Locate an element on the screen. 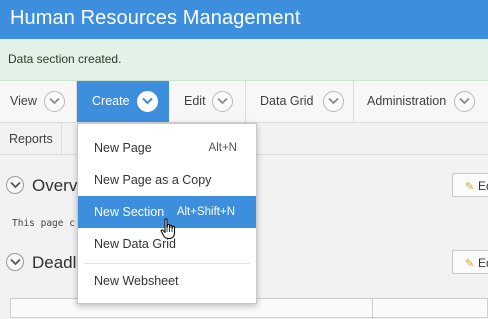 Image resolution: width=488 pixels, height=319 pixels. menu-administration-label: Administration is located at coordinates (407, 101).